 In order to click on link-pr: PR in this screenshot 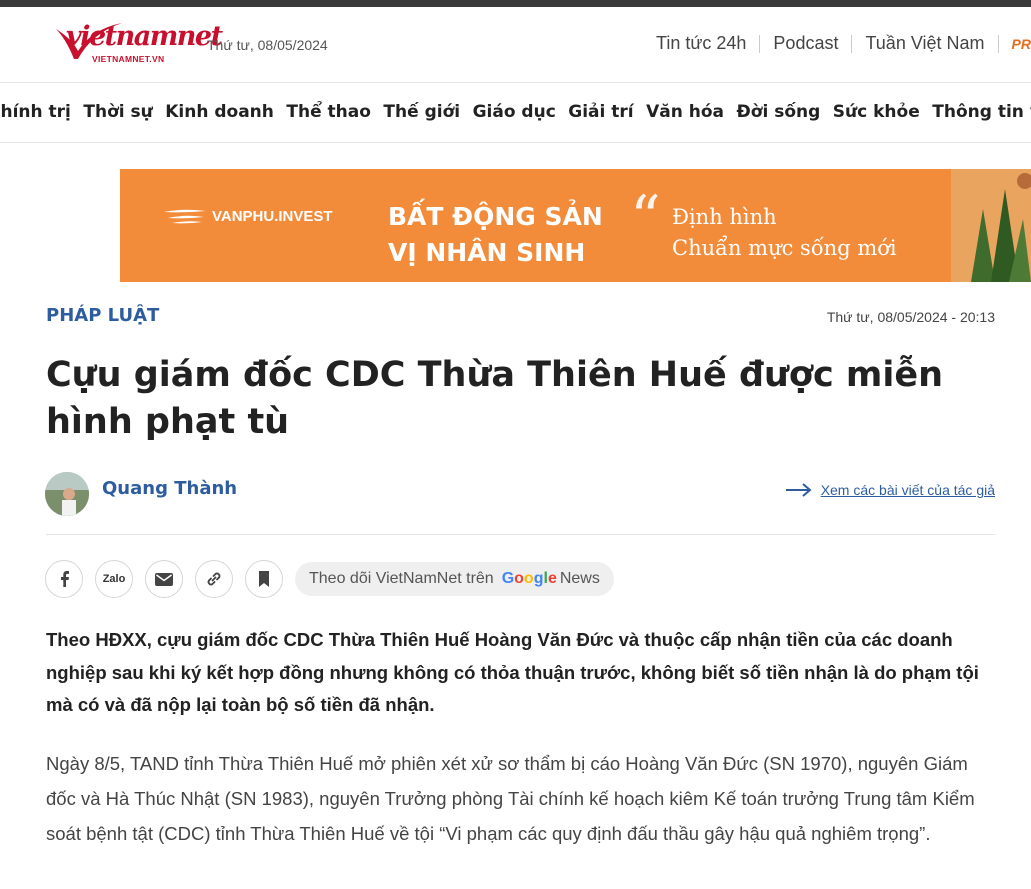, I will do `click(1021, 44)`.